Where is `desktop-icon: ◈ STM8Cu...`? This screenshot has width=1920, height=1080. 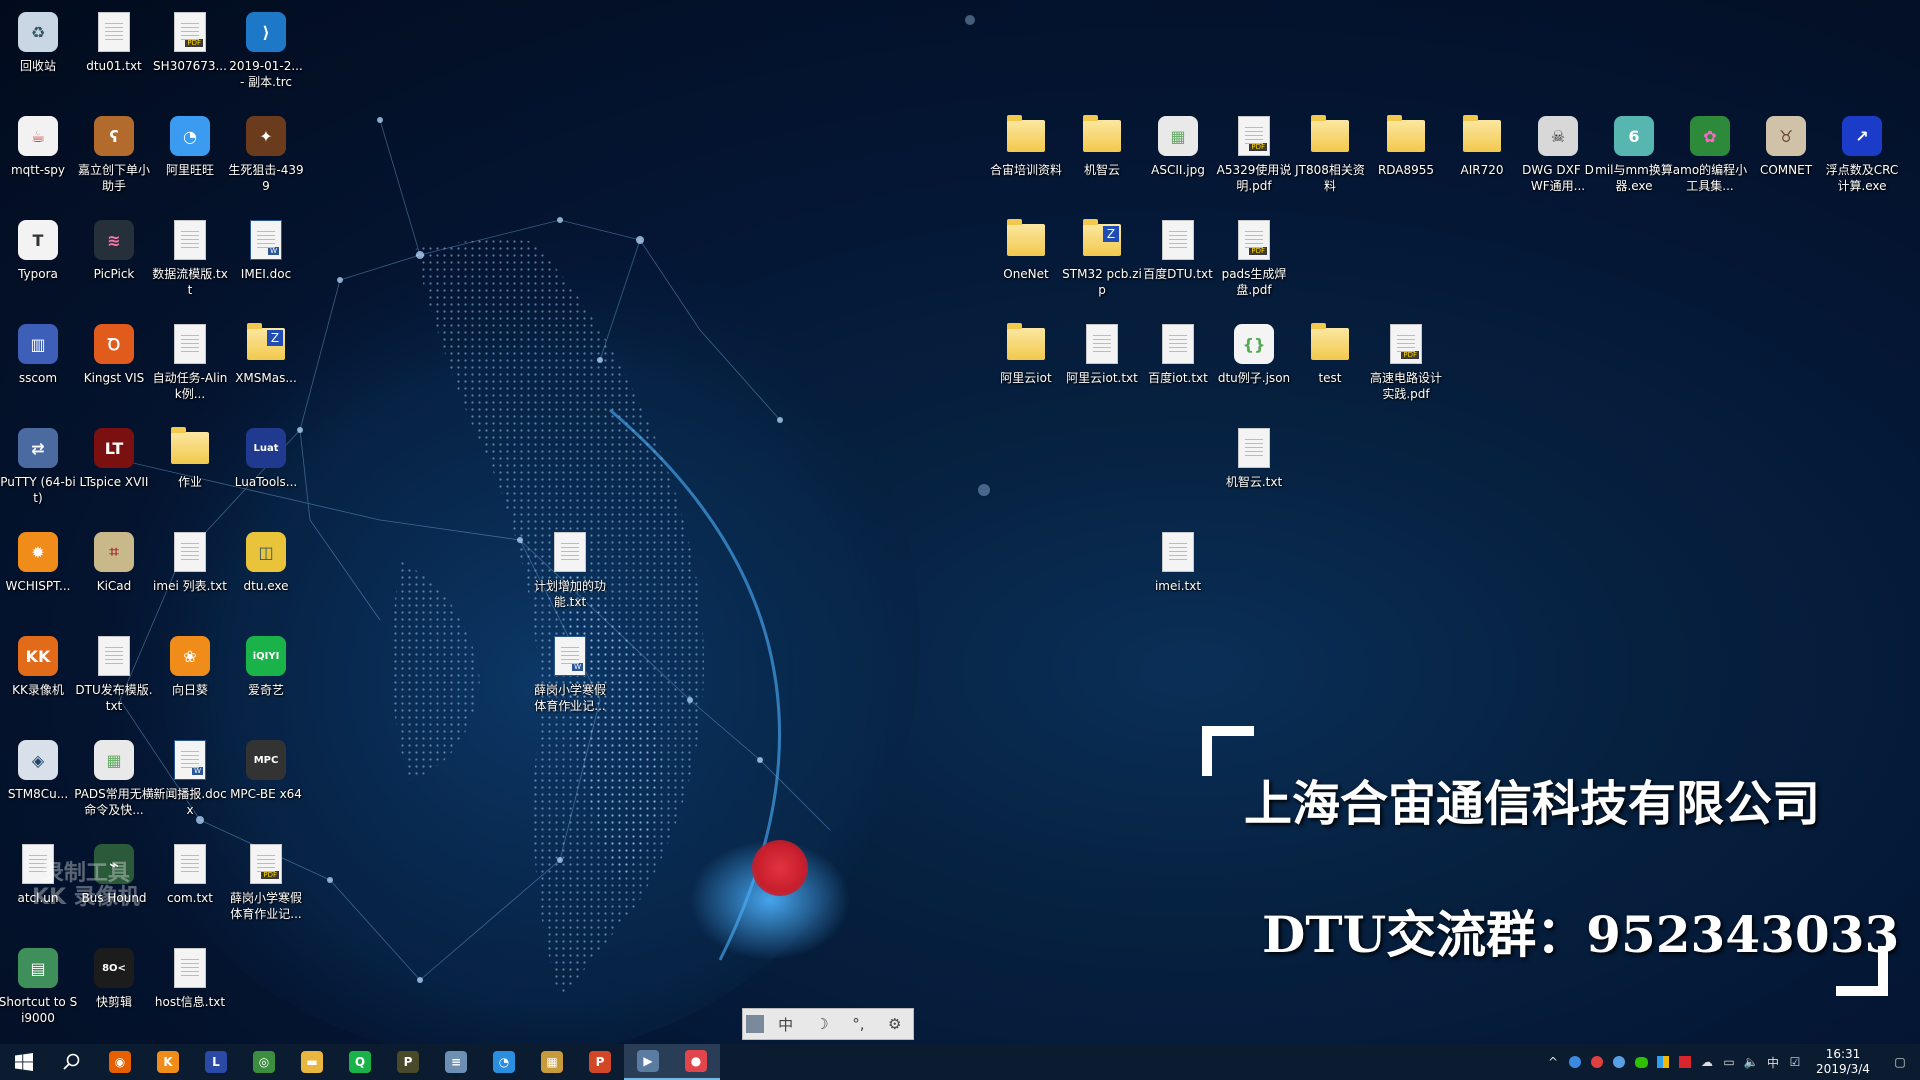
desktop-icon: ◈ STM8Cu... is located at coordinates (38, 782).